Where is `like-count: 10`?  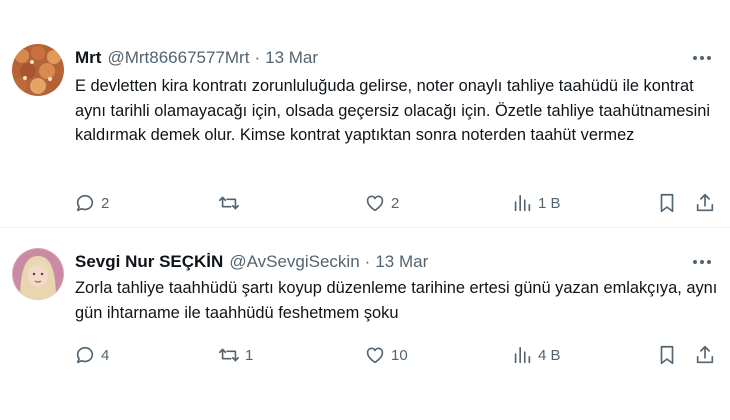
like-count: 10 is located at coordinates (399, 355).